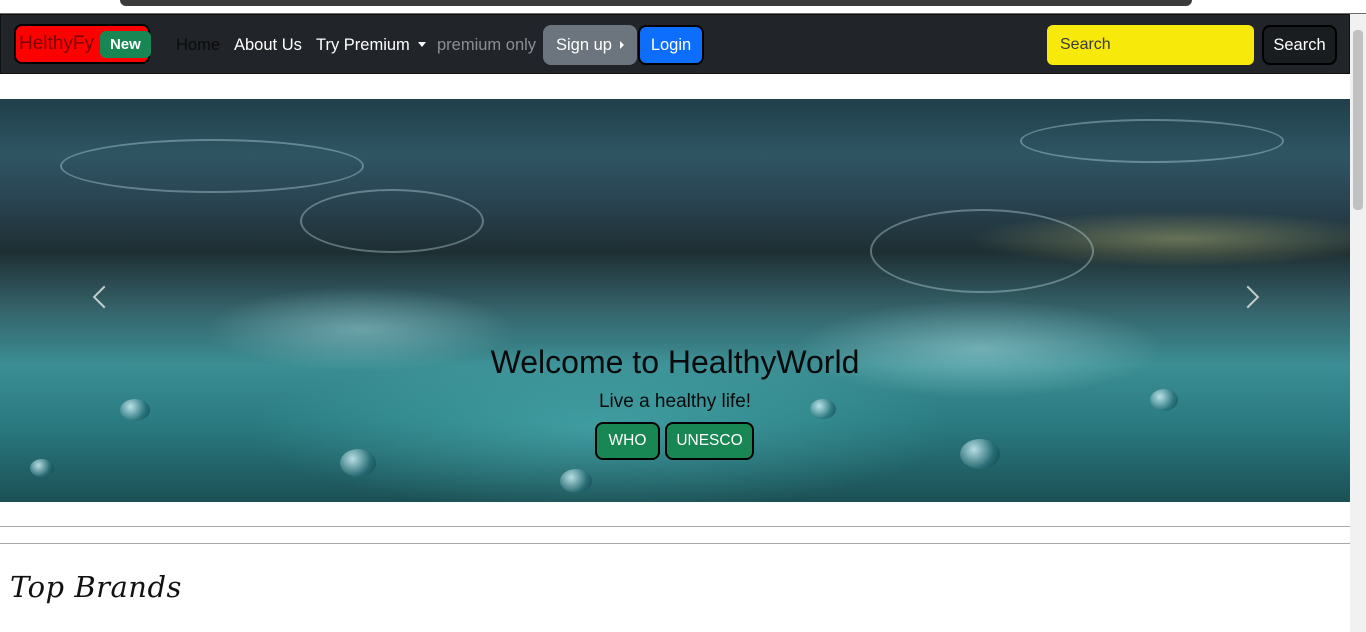  Describe the element at coordinates (1248, 297) in the screenshot. I see `carousel-next-icon` at that location.